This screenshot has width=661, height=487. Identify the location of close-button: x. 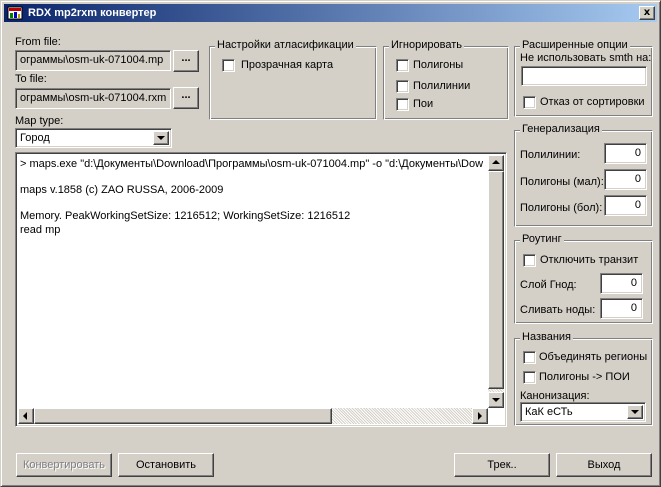
(647, 13).